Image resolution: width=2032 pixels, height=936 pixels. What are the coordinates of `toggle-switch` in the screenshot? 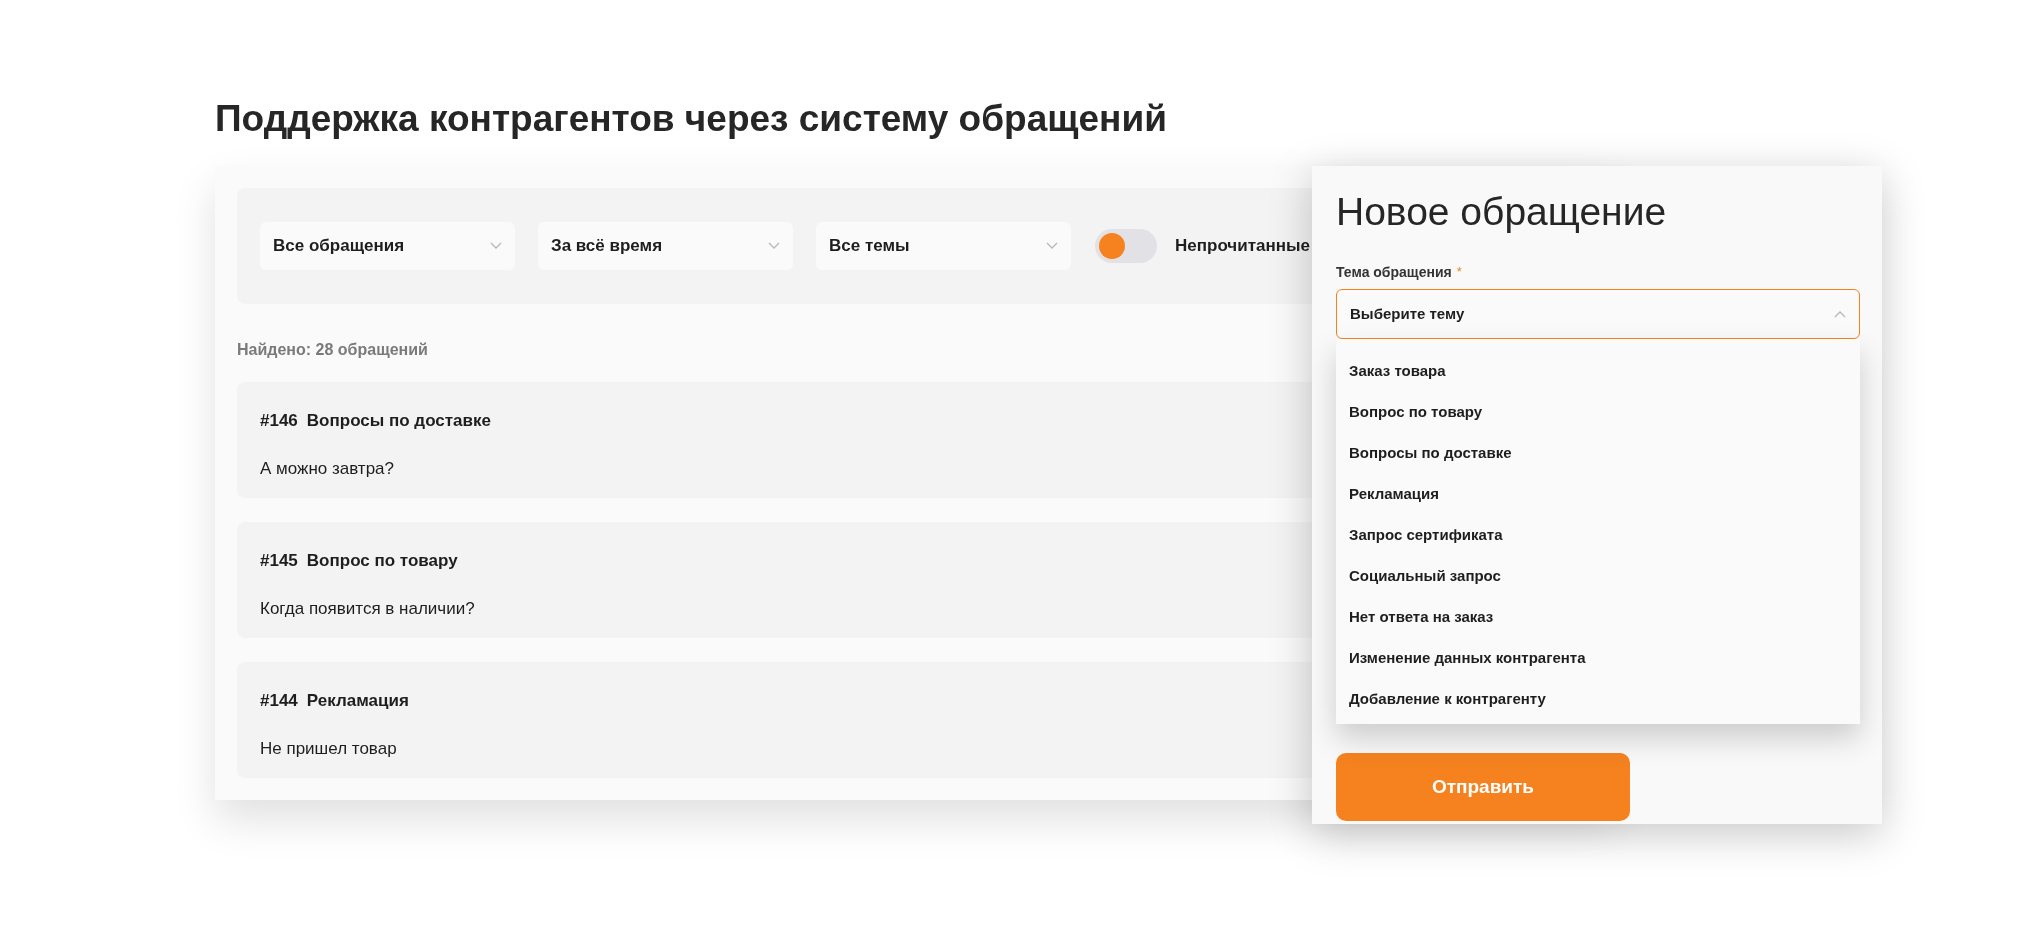 It's located at (1126, 246).